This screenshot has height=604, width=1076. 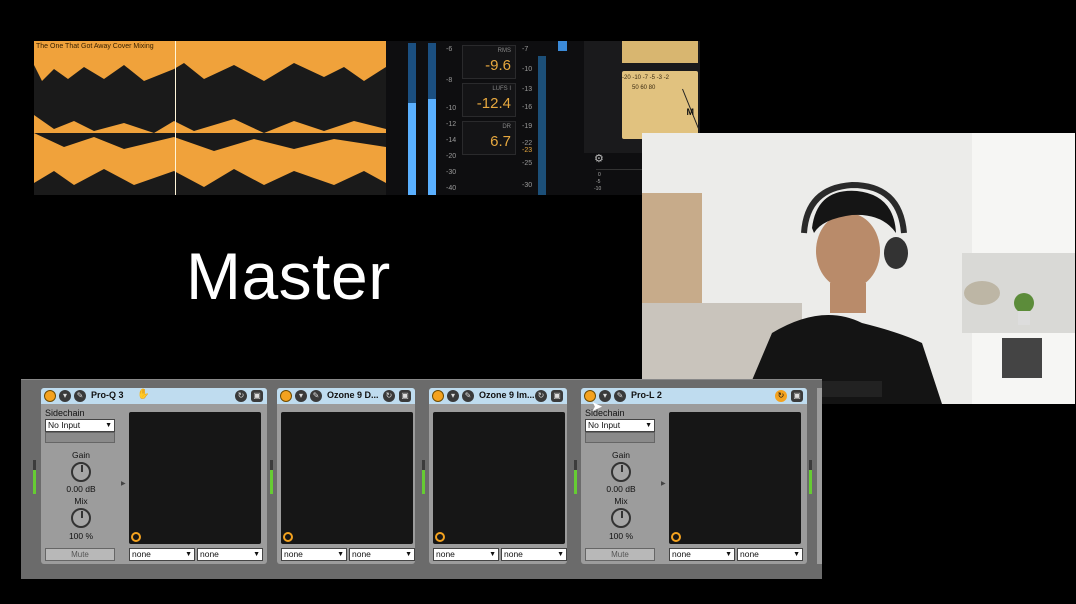 What do you see at coordinates (489, 100) in the screenshot?
I see `lufs-readout: LUFS I -12.4` at bounding box center [489, 100].